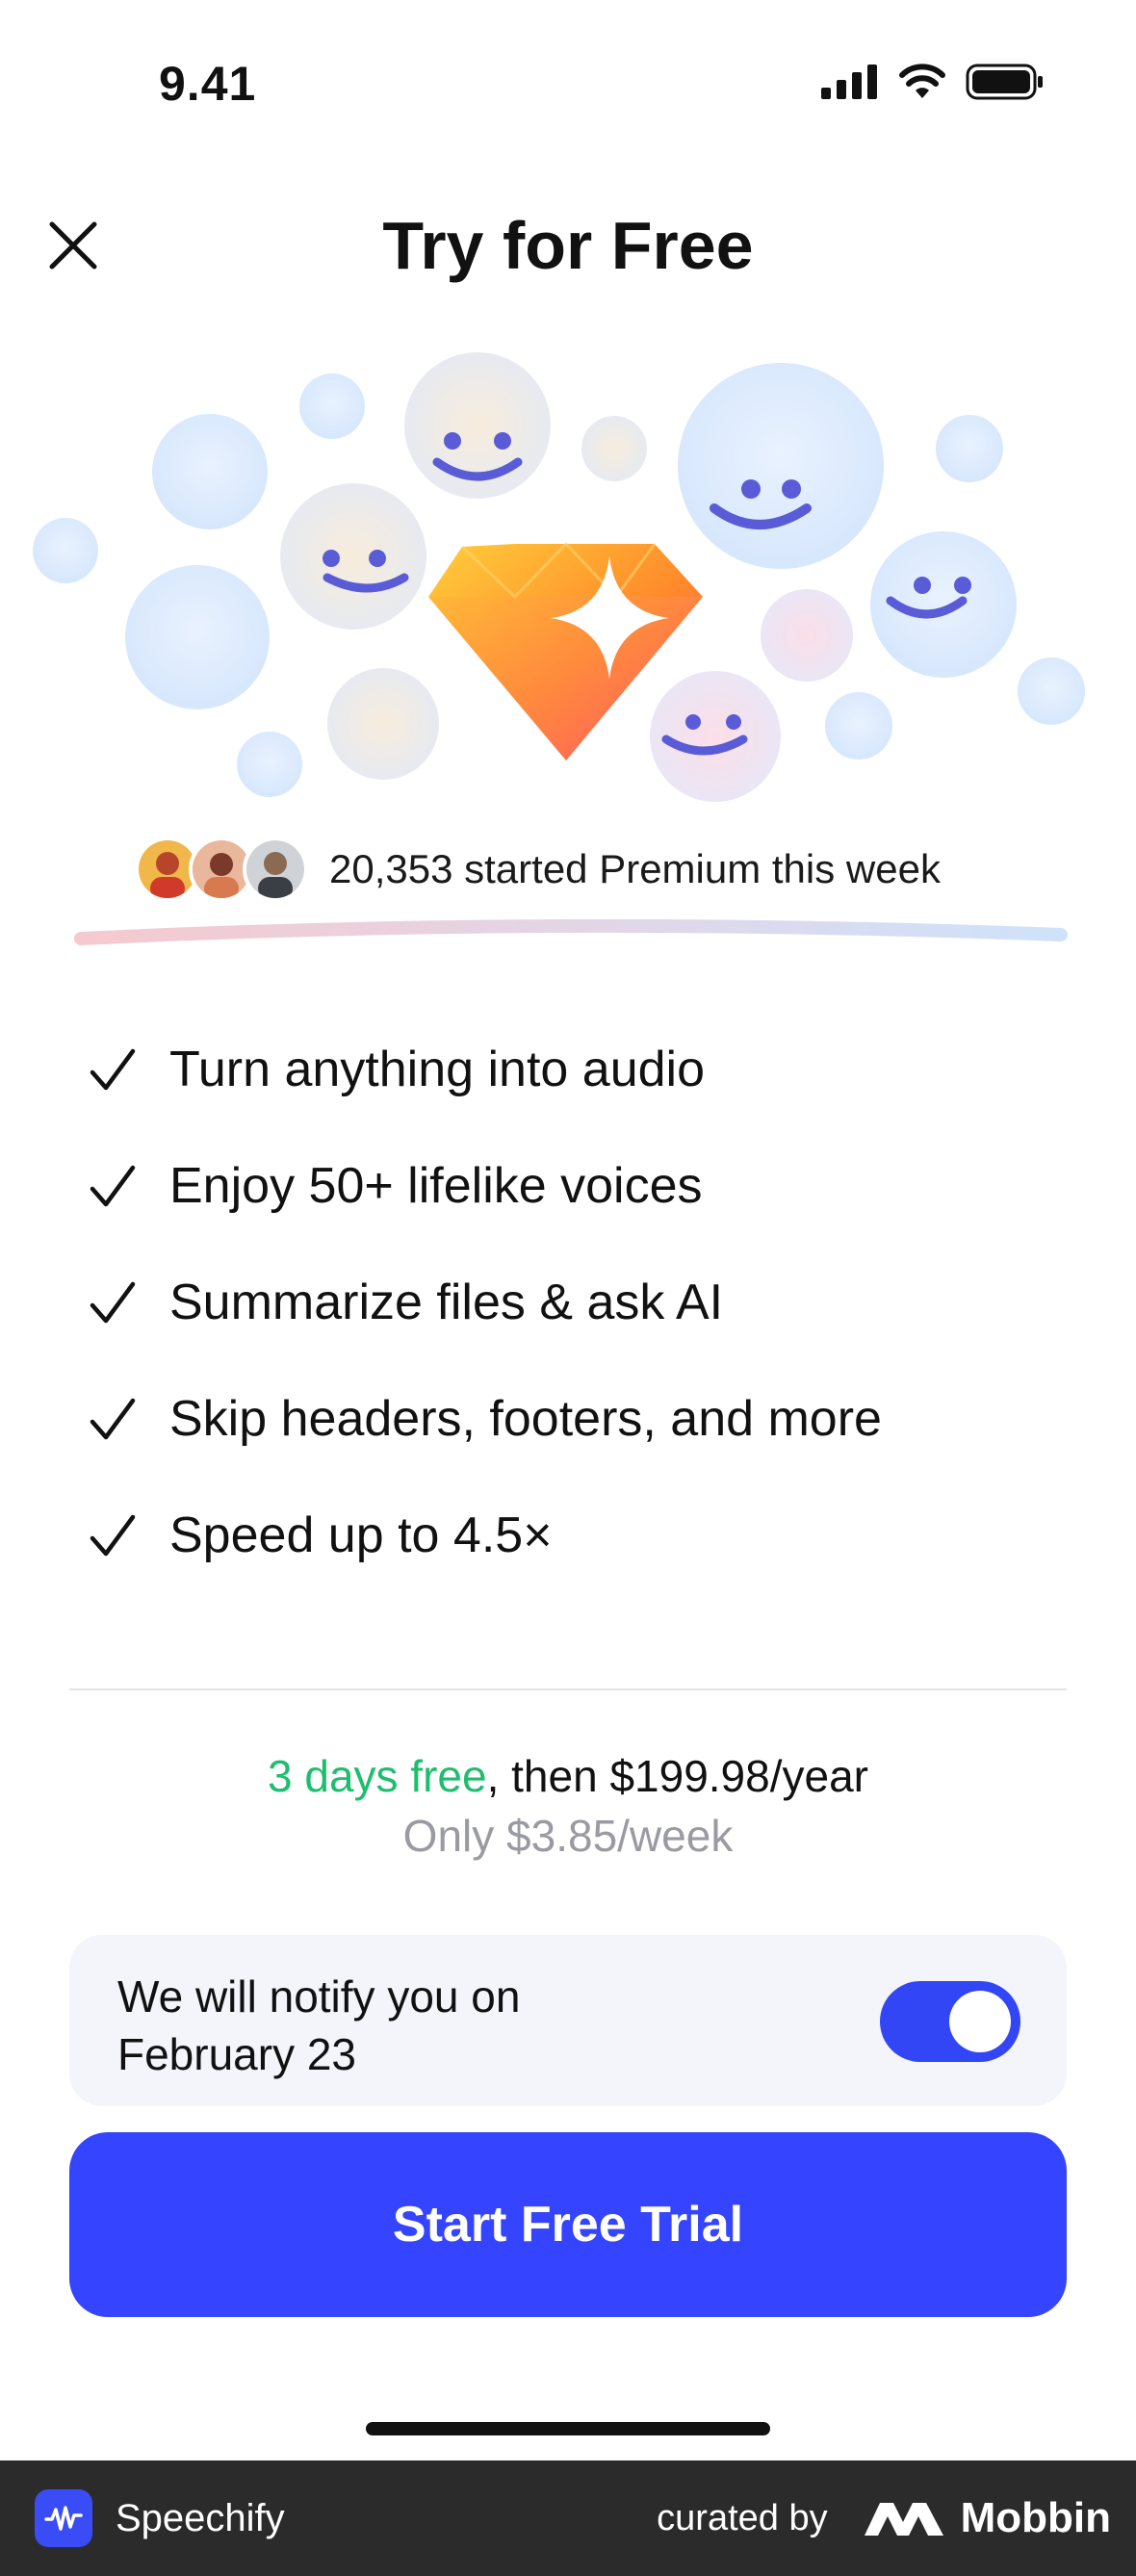  I want to click on mobbin-logo-icon, so click(904, 2520).